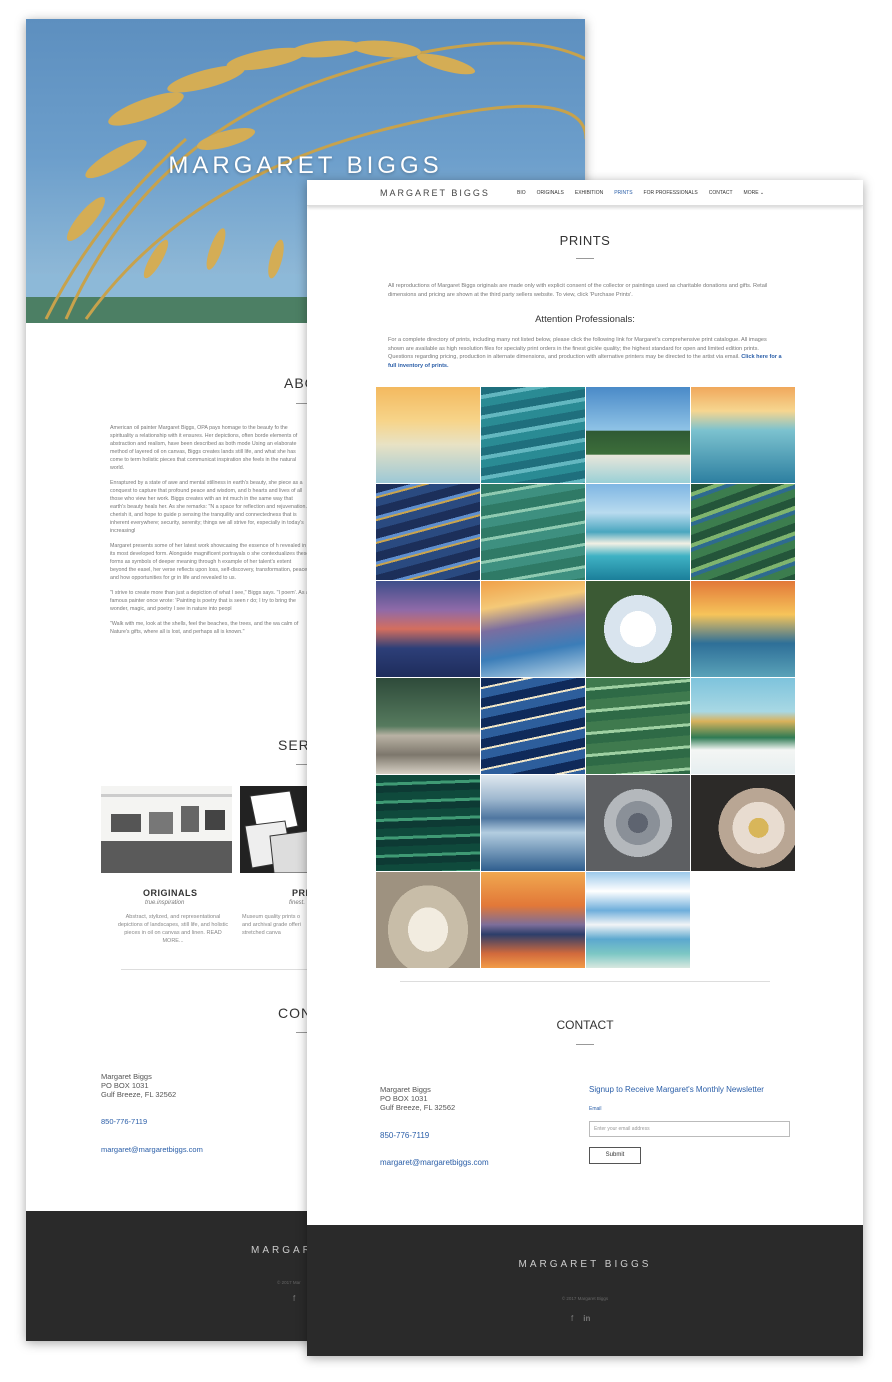 The width and height of the screenshot is (892, 1382). I want to click on service-title: ORIGINALS, so click(170, 893).